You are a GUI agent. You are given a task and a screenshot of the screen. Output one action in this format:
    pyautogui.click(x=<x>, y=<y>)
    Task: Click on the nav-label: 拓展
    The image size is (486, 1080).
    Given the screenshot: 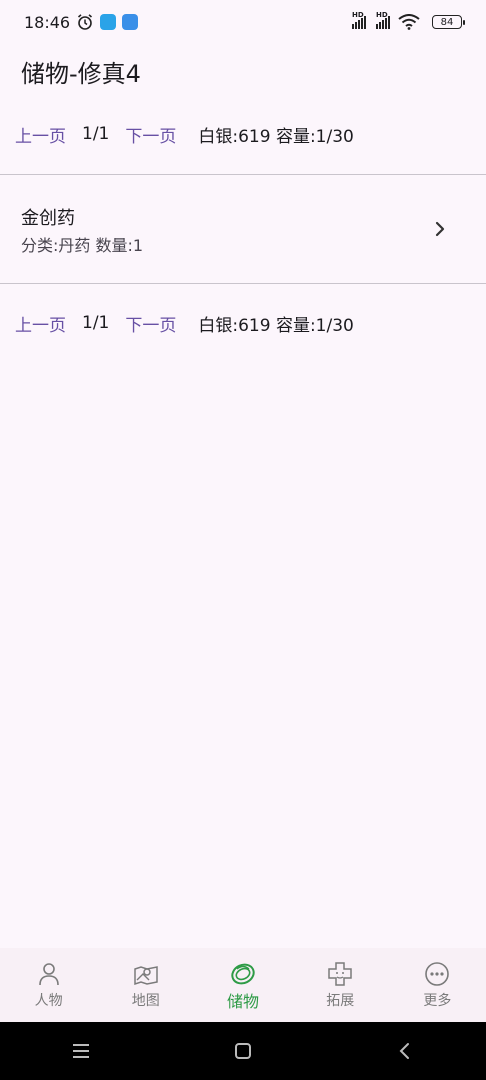 What is the action you would take?
    pyautogui.click(x=340, y=1001)
    